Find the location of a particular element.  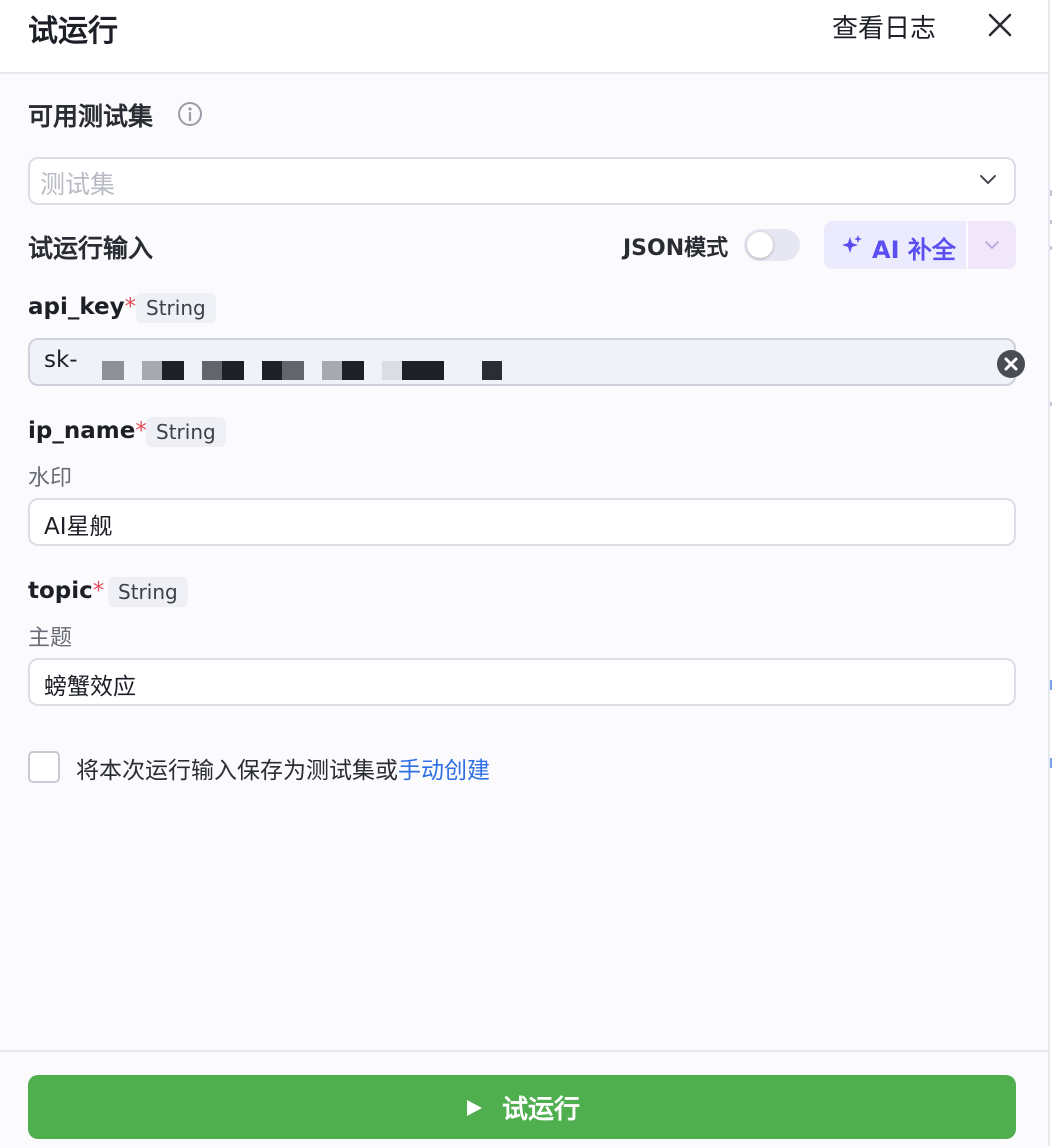

view-log-button: 查看日志 is located at coordinates (884, 26).